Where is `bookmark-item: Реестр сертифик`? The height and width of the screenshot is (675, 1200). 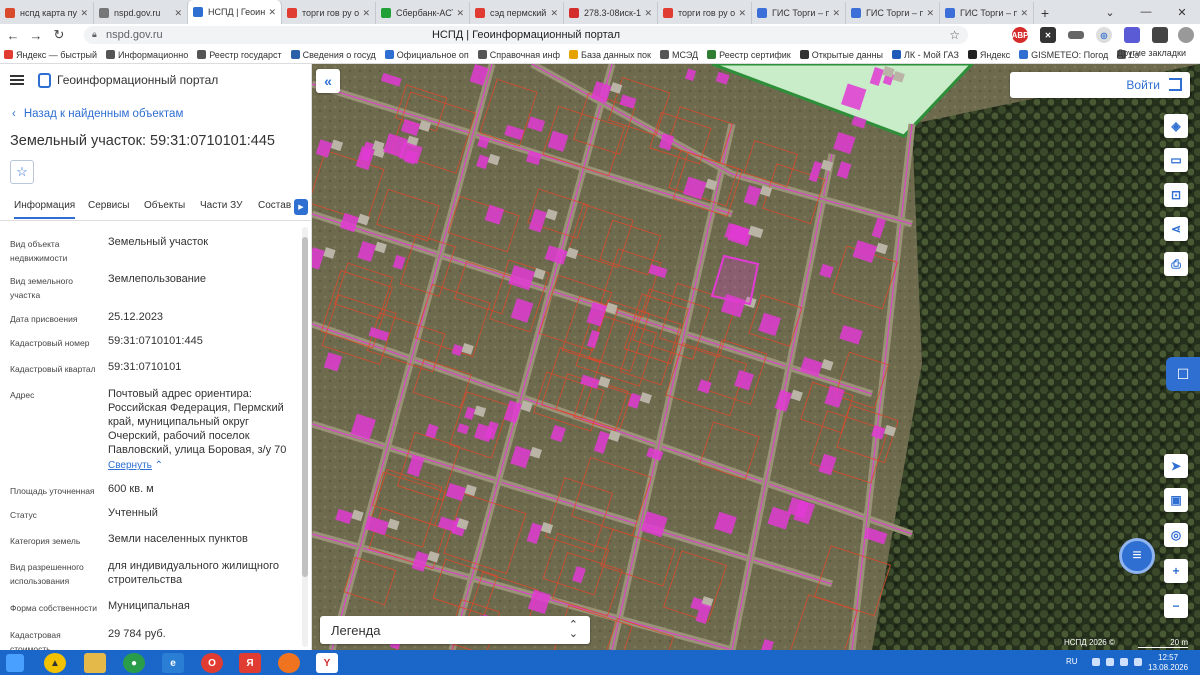 bookmark-item: Реестр сертифик is located at coordinates (749, 55).